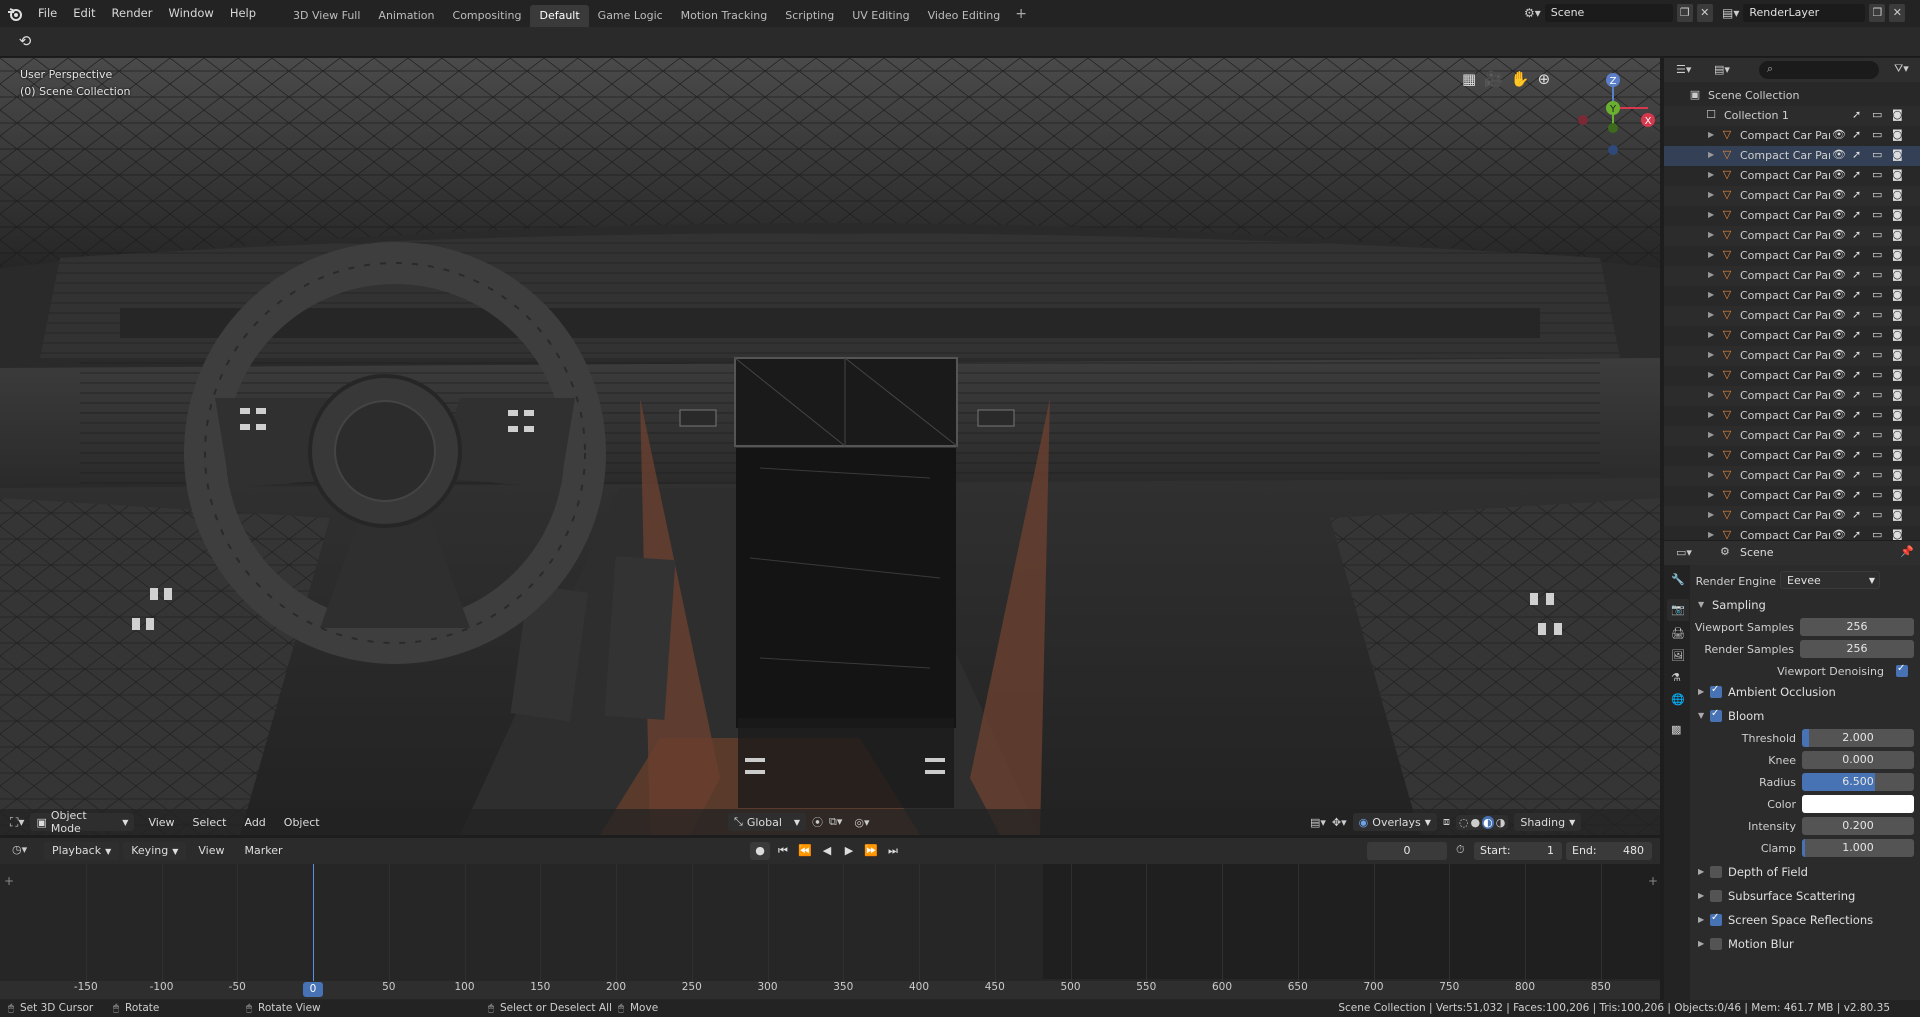 Image resolution: width=1920 pixels, height=1017 pixels. Describe the element at coordinates (1807, 692) in the screenshot. I see `ambient-occlusion-panel-header: ▶ Ambient Occlusion` at that location.